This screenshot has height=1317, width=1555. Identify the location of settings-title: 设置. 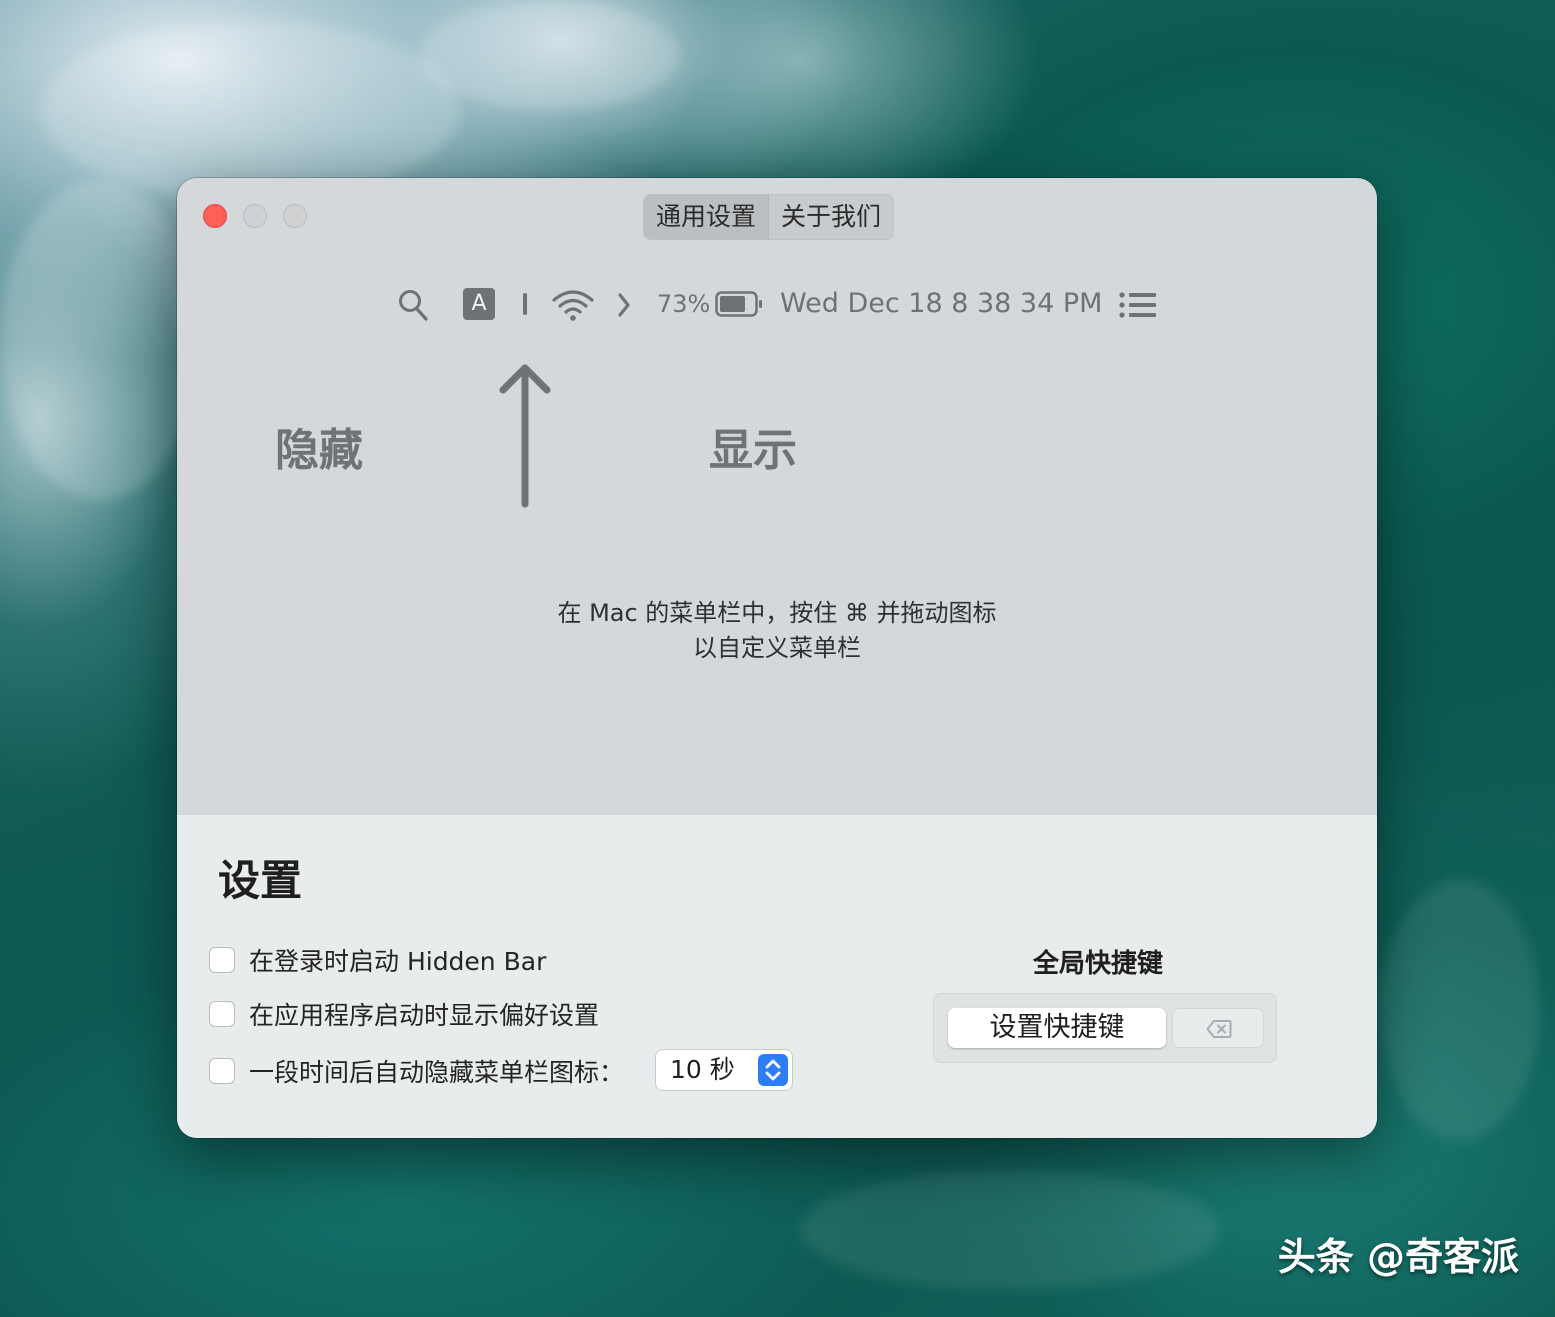
(260, 880).